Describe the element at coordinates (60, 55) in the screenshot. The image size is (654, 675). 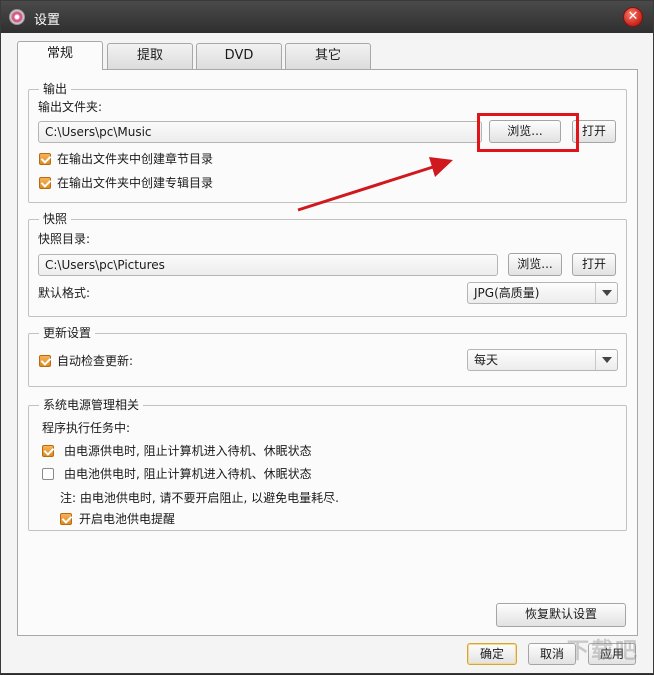
I see `tab-general: 常规` at that location.